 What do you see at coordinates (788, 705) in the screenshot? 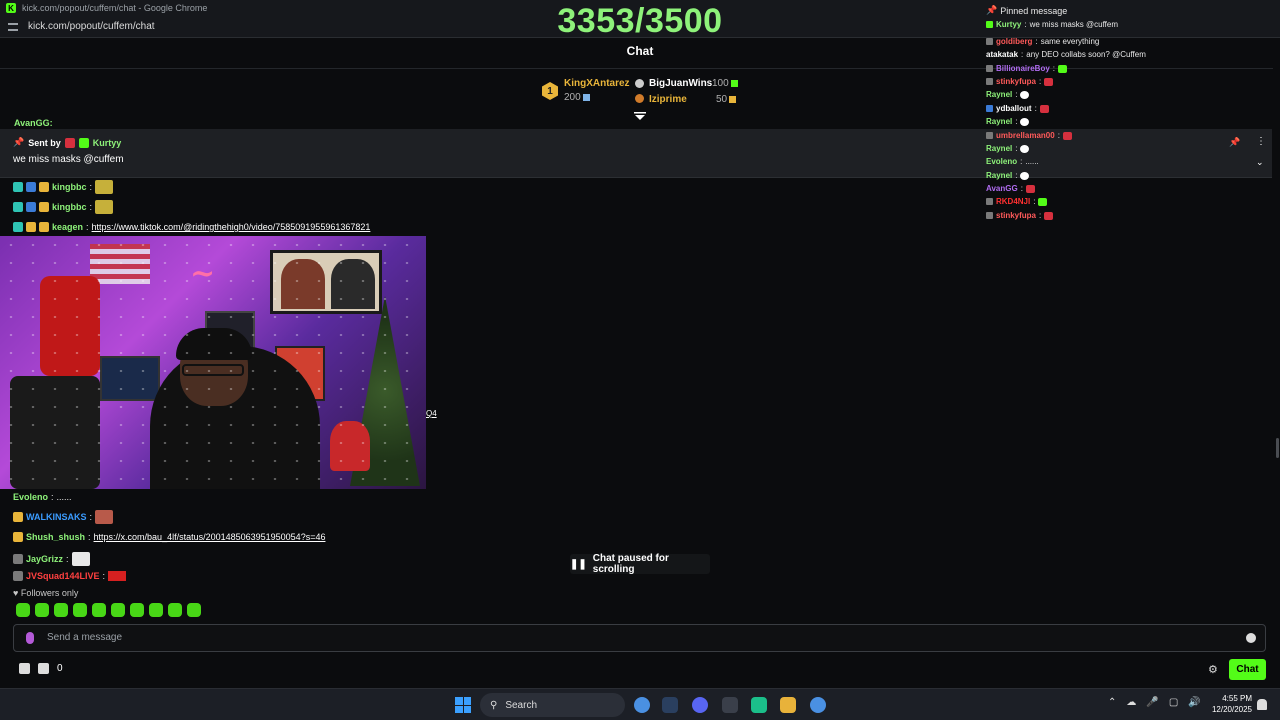
I see `file-explorer-icon` at bounding box center [788, 705].